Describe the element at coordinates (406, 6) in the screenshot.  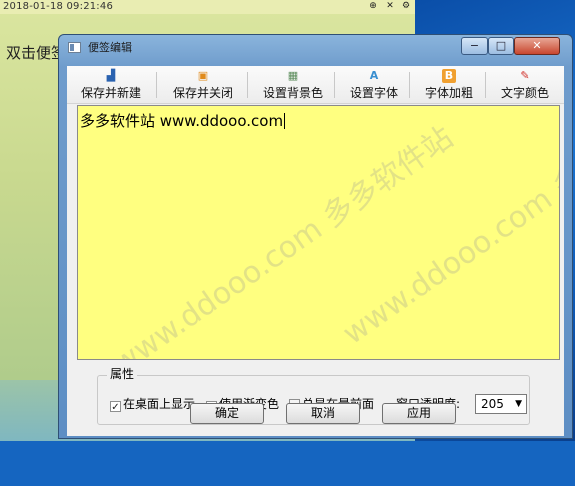
I see `note-settings-icon: ⚙` at that location.